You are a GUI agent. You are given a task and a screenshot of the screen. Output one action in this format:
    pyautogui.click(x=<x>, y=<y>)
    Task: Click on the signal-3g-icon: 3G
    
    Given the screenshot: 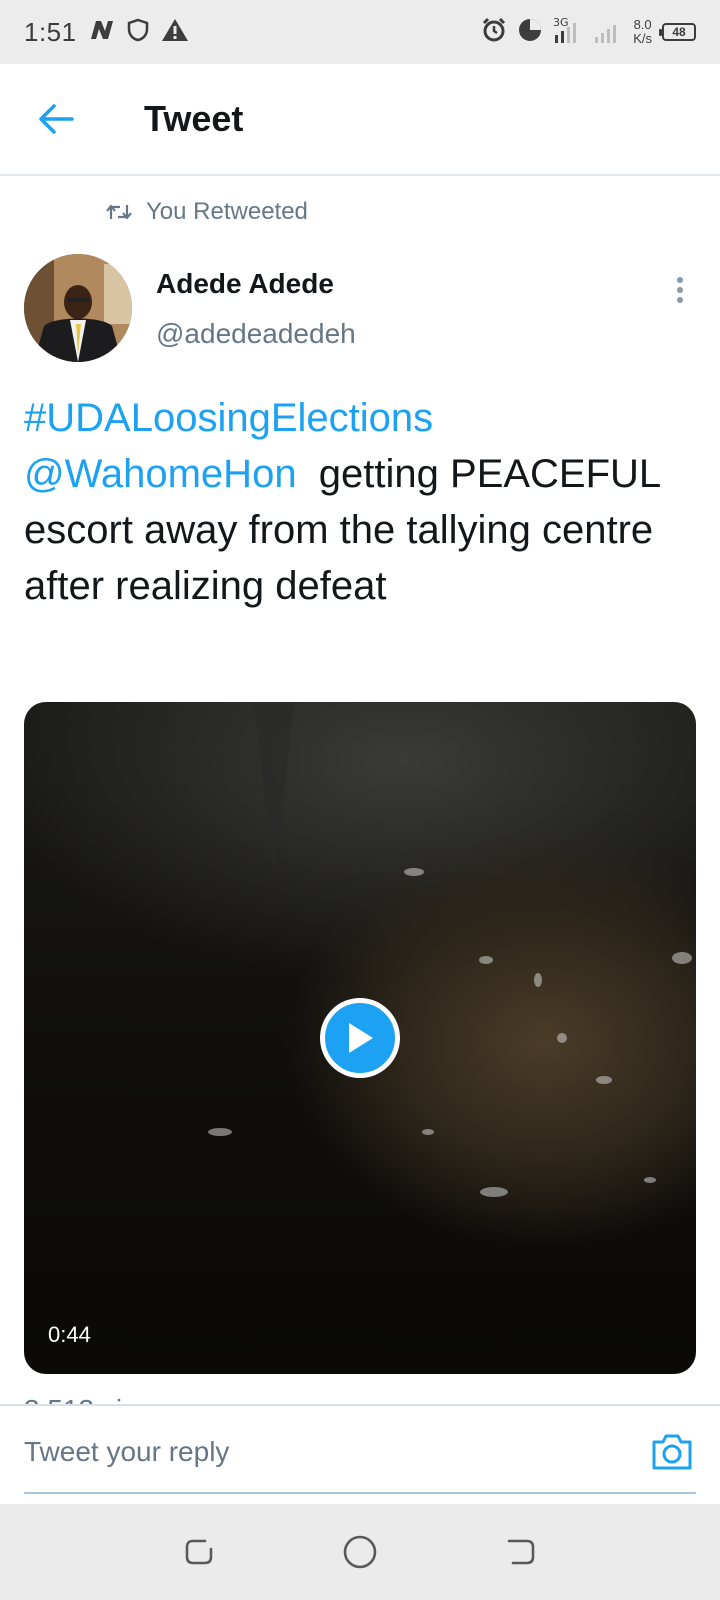 What is the action you would take?
    pyautogui.click(x=568, y=32)
    